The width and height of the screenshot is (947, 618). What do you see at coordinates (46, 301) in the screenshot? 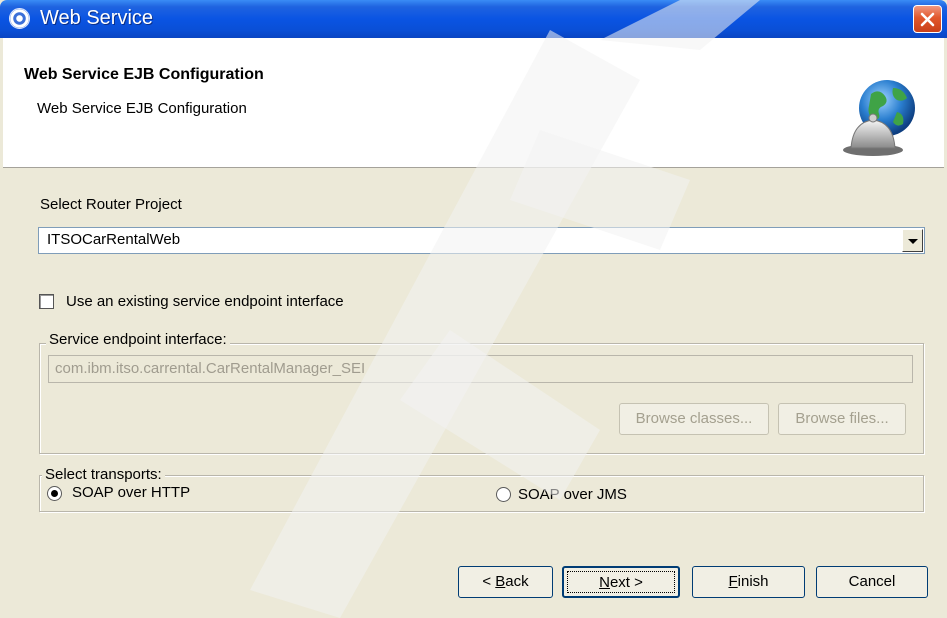
I see `existing-sei-checkbox` at bounding box center [46, 301].